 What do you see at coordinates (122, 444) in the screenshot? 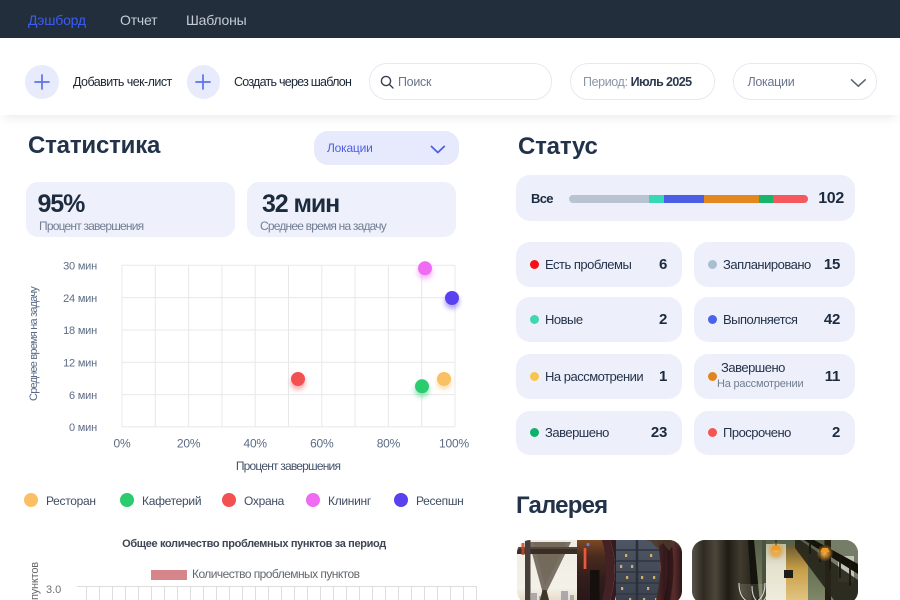
I see `svg-text: 0%` at bounding box center [122, 444].